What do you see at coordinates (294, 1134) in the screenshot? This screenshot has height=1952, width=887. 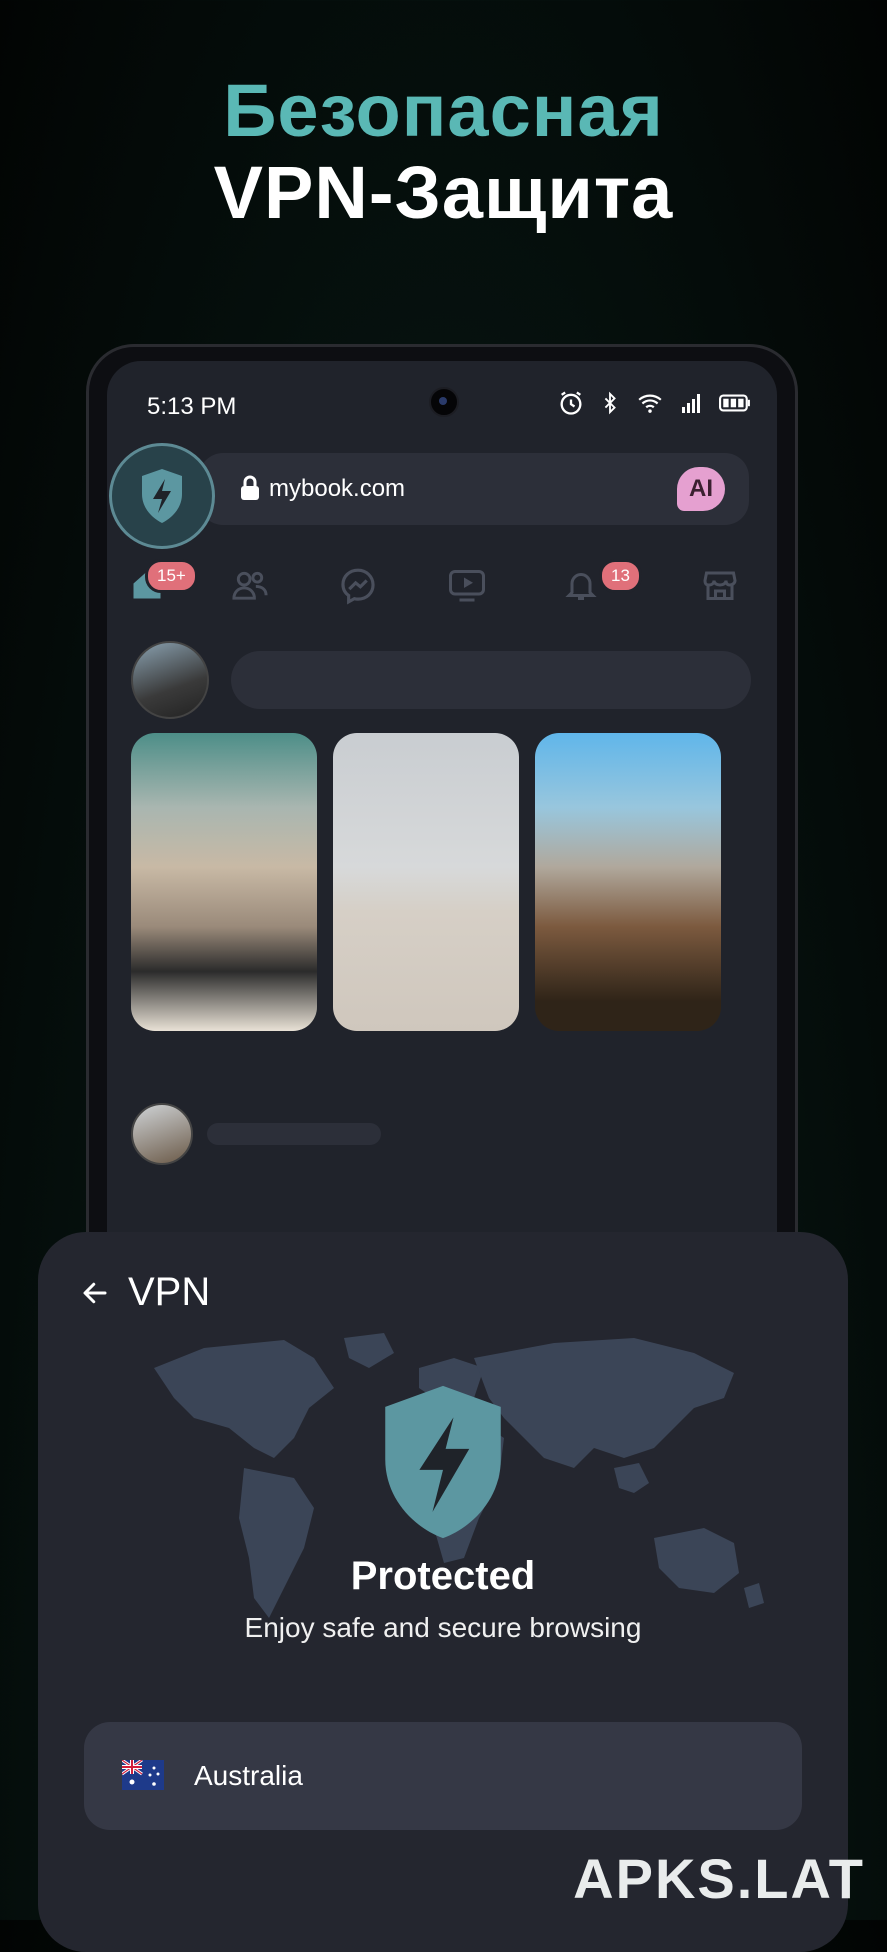 I see `post-author-placeholder` at bounding box center [294, 1134].